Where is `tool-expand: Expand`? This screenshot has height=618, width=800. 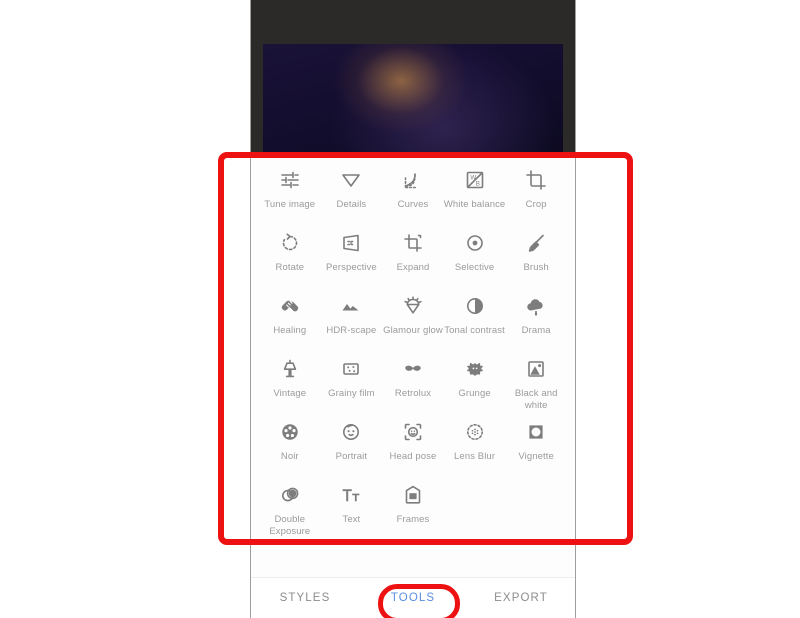
tool-expand: Expand is located at coordinates (413, 257).